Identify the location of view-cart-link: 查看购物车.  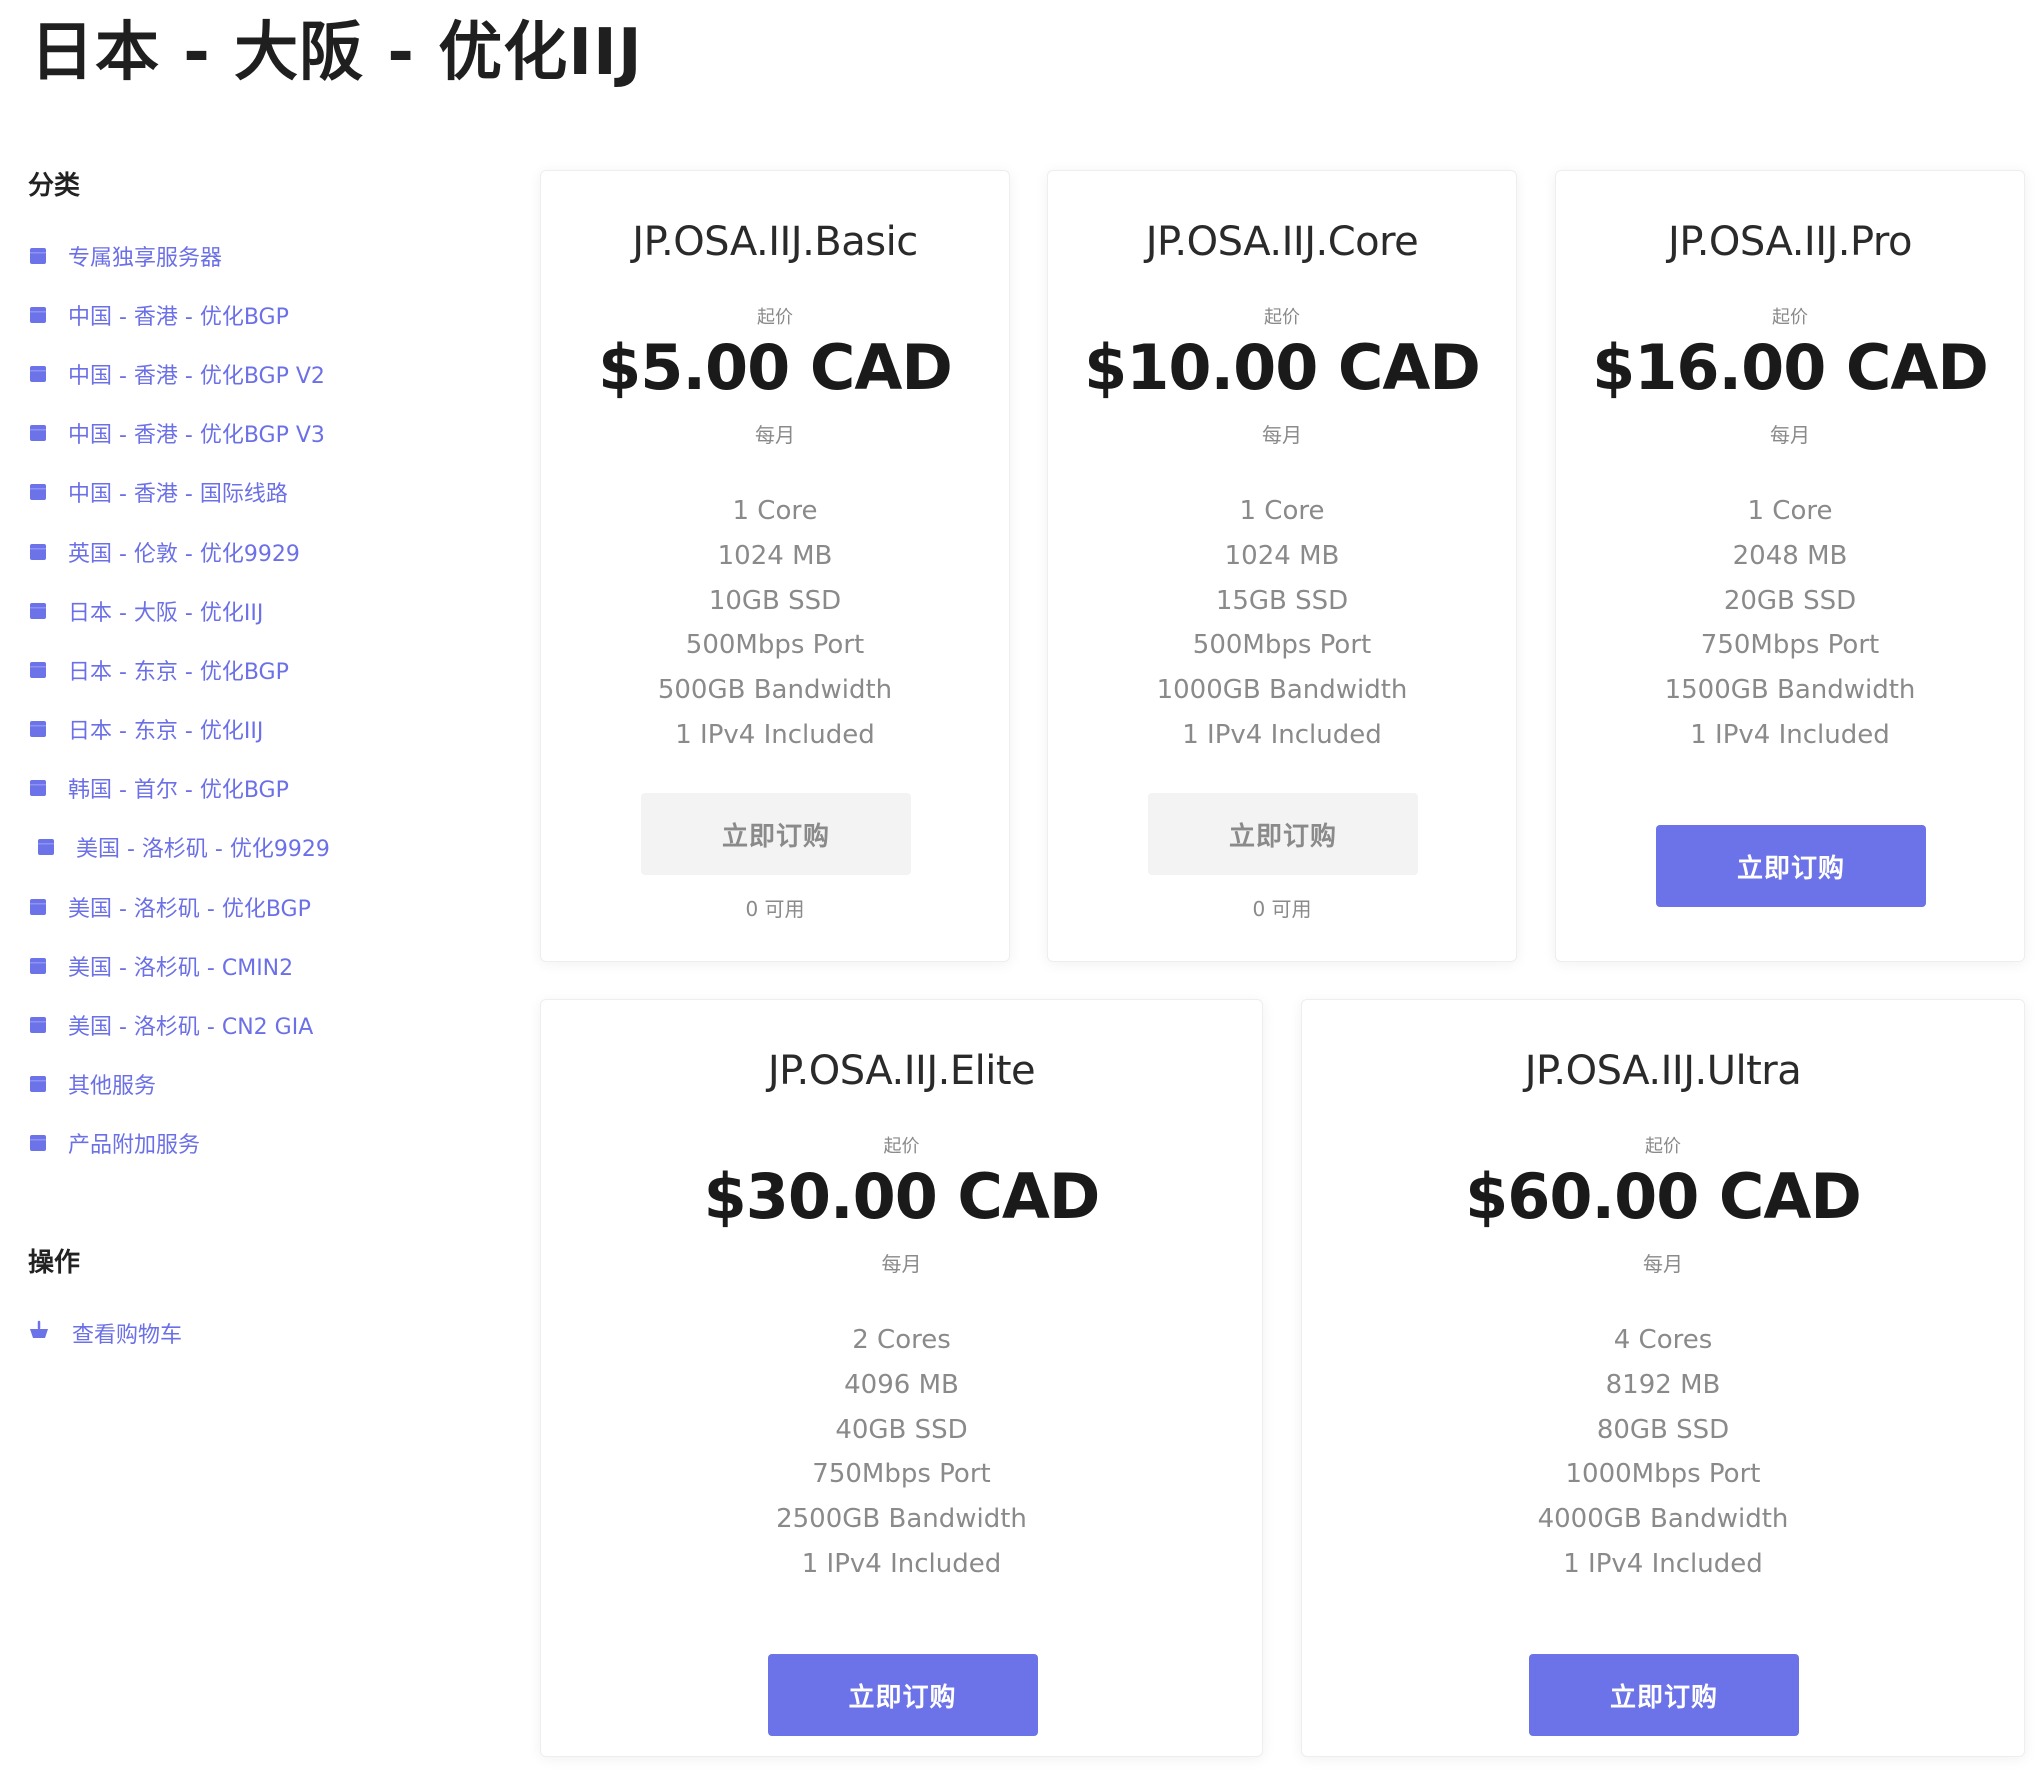
(268, 1332).